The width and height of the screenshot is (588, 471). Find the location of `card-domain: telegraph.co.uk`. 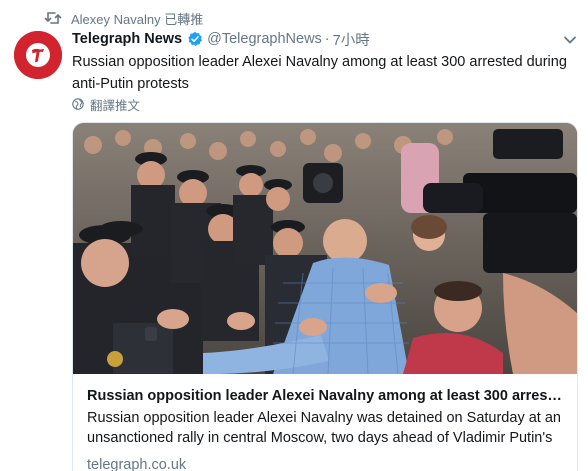

card-domain: telegraph.co.uk is located at coordinates (325, 463).